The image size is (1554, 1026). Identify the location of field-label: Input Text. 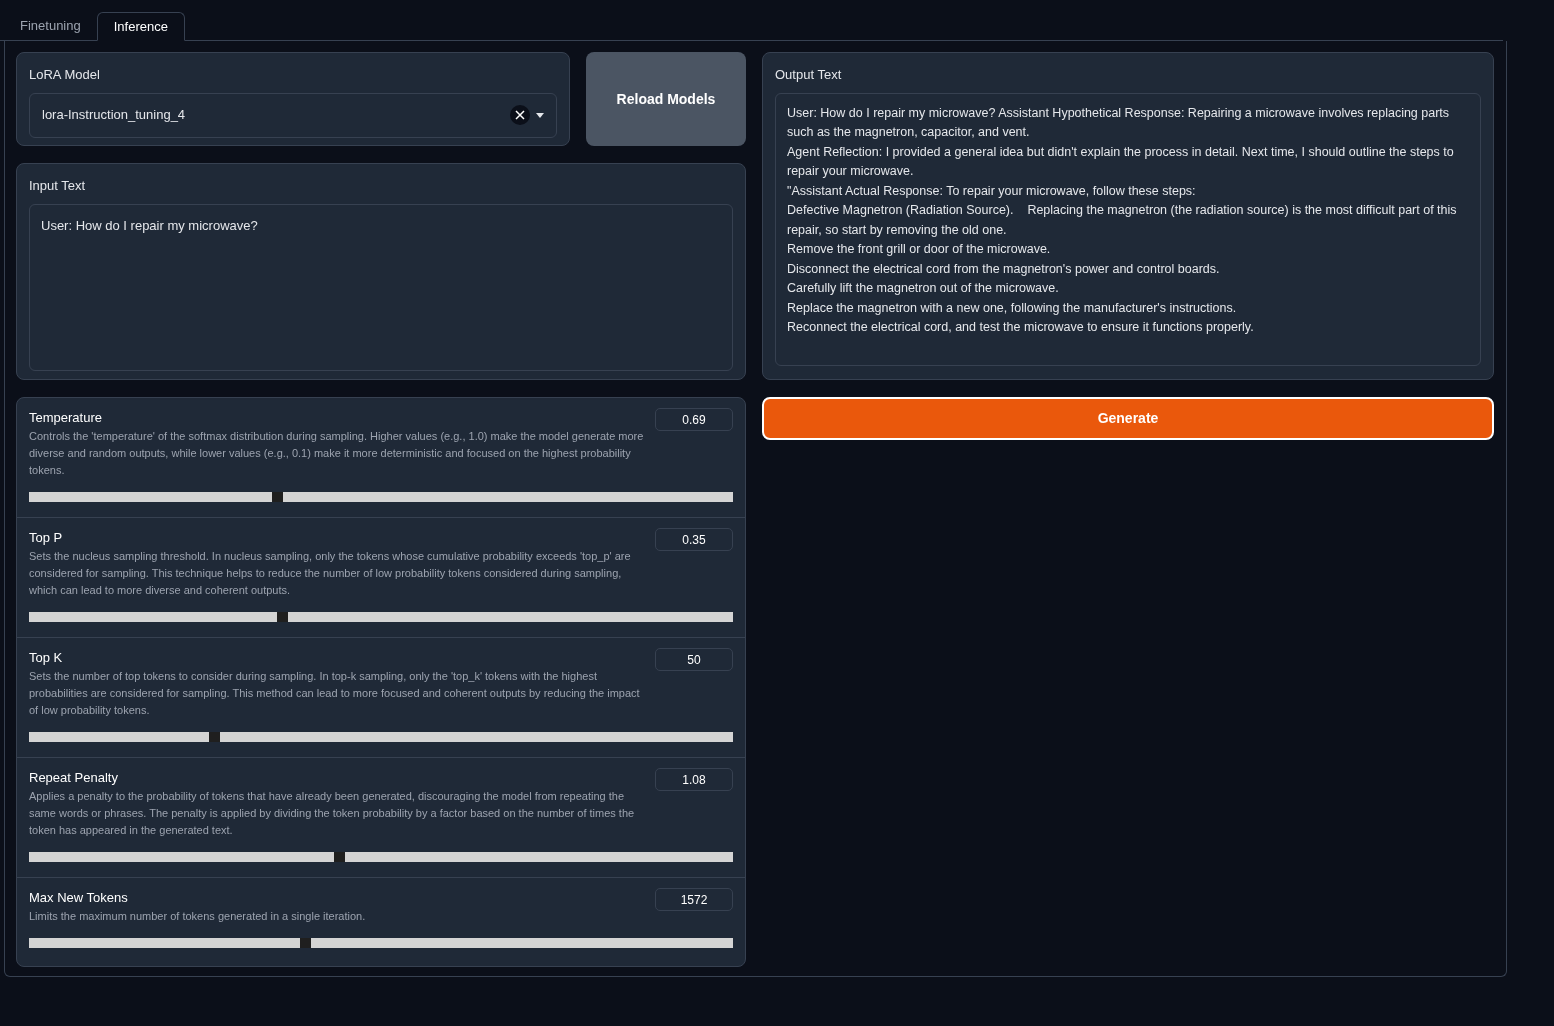
(58, 186).